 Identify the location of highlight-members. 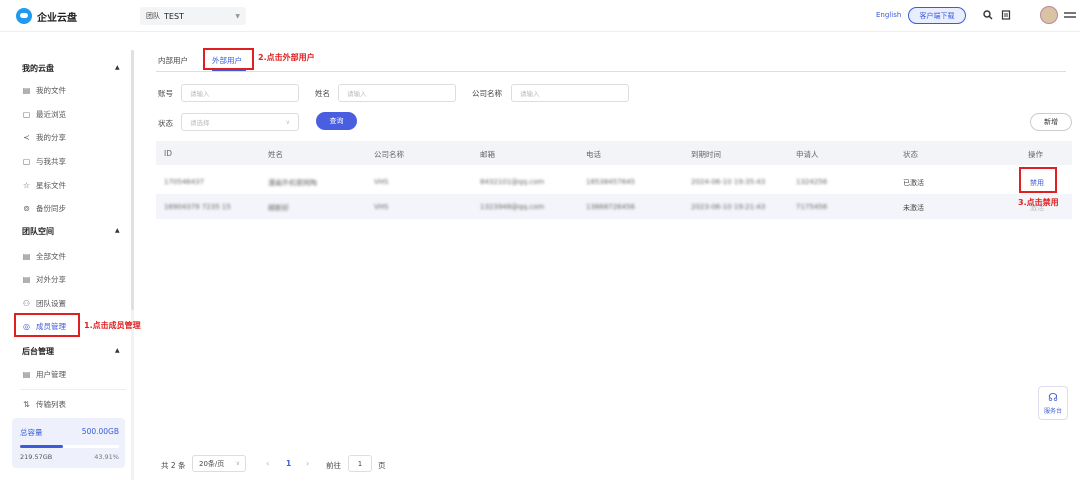
(47, 325).